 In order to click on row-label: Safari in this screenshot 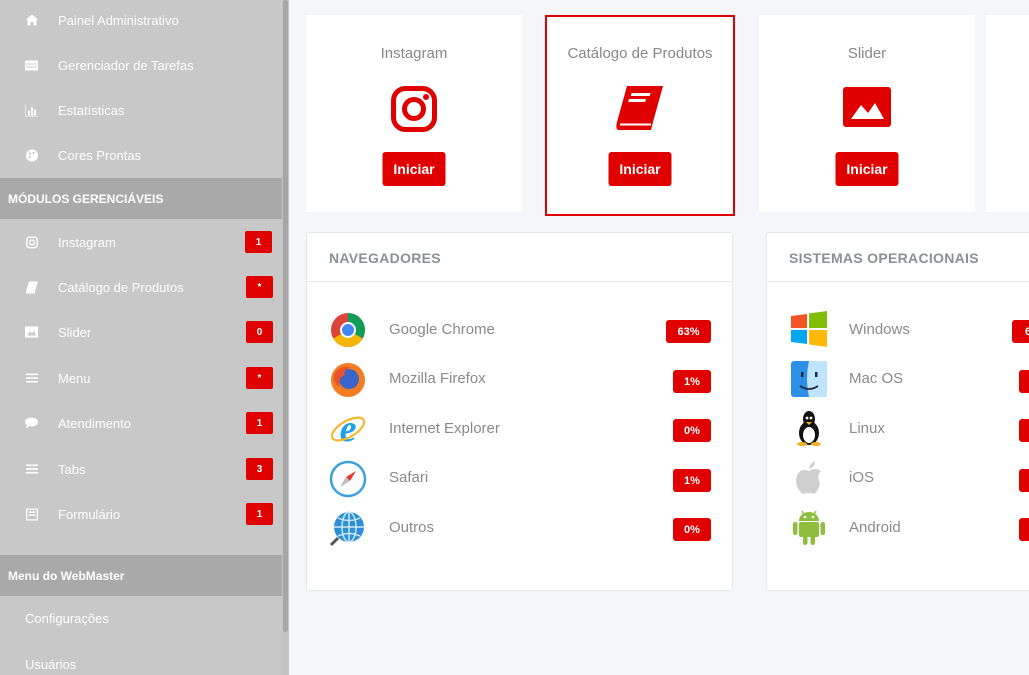, I will do `click(409, 477)`.